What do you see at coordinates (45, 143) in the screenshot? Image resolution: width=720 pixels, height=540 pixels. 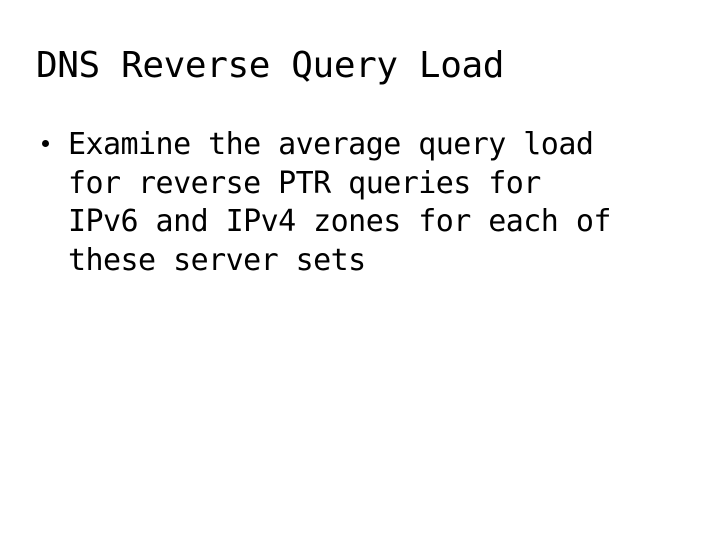 I see `bullet-dot-icon` at bounding box center [45, 143].